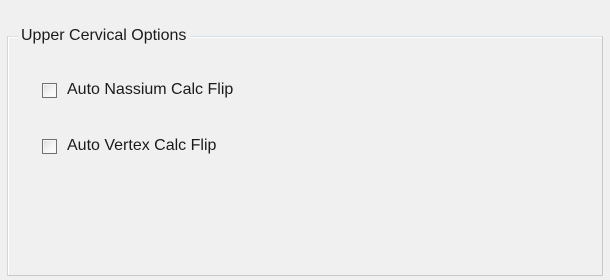 This screenshot has height=280, width=610. What do you see at coordinates (49, 146) in the screenshot?
I see `checkbox-box-vertex` at bounding box center [49, 146].